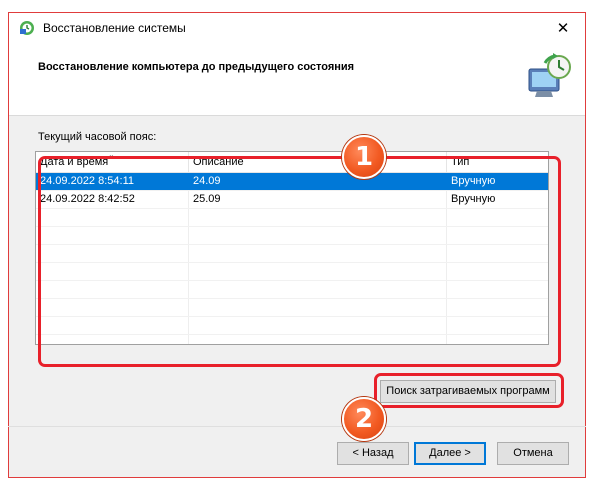 Image resolution: width=598 pixels, height=491 pixels. Describe the element at coordinates (318, 181) in the screenshot. I see `cell-description: 24.09` at that location.